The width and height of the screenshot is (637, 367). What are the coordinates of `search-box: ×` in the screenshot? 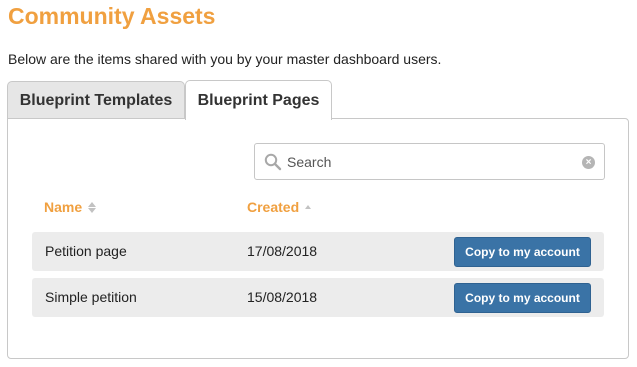 It's located at (429, 161).